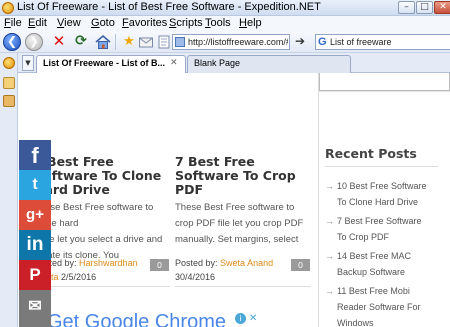  What do you see at coordinates (94, 270) in the screenshot?
I see `post-meta: Posted by: Harshwardhan Gupta 2/5/2016` at bounding box center [94, 270].